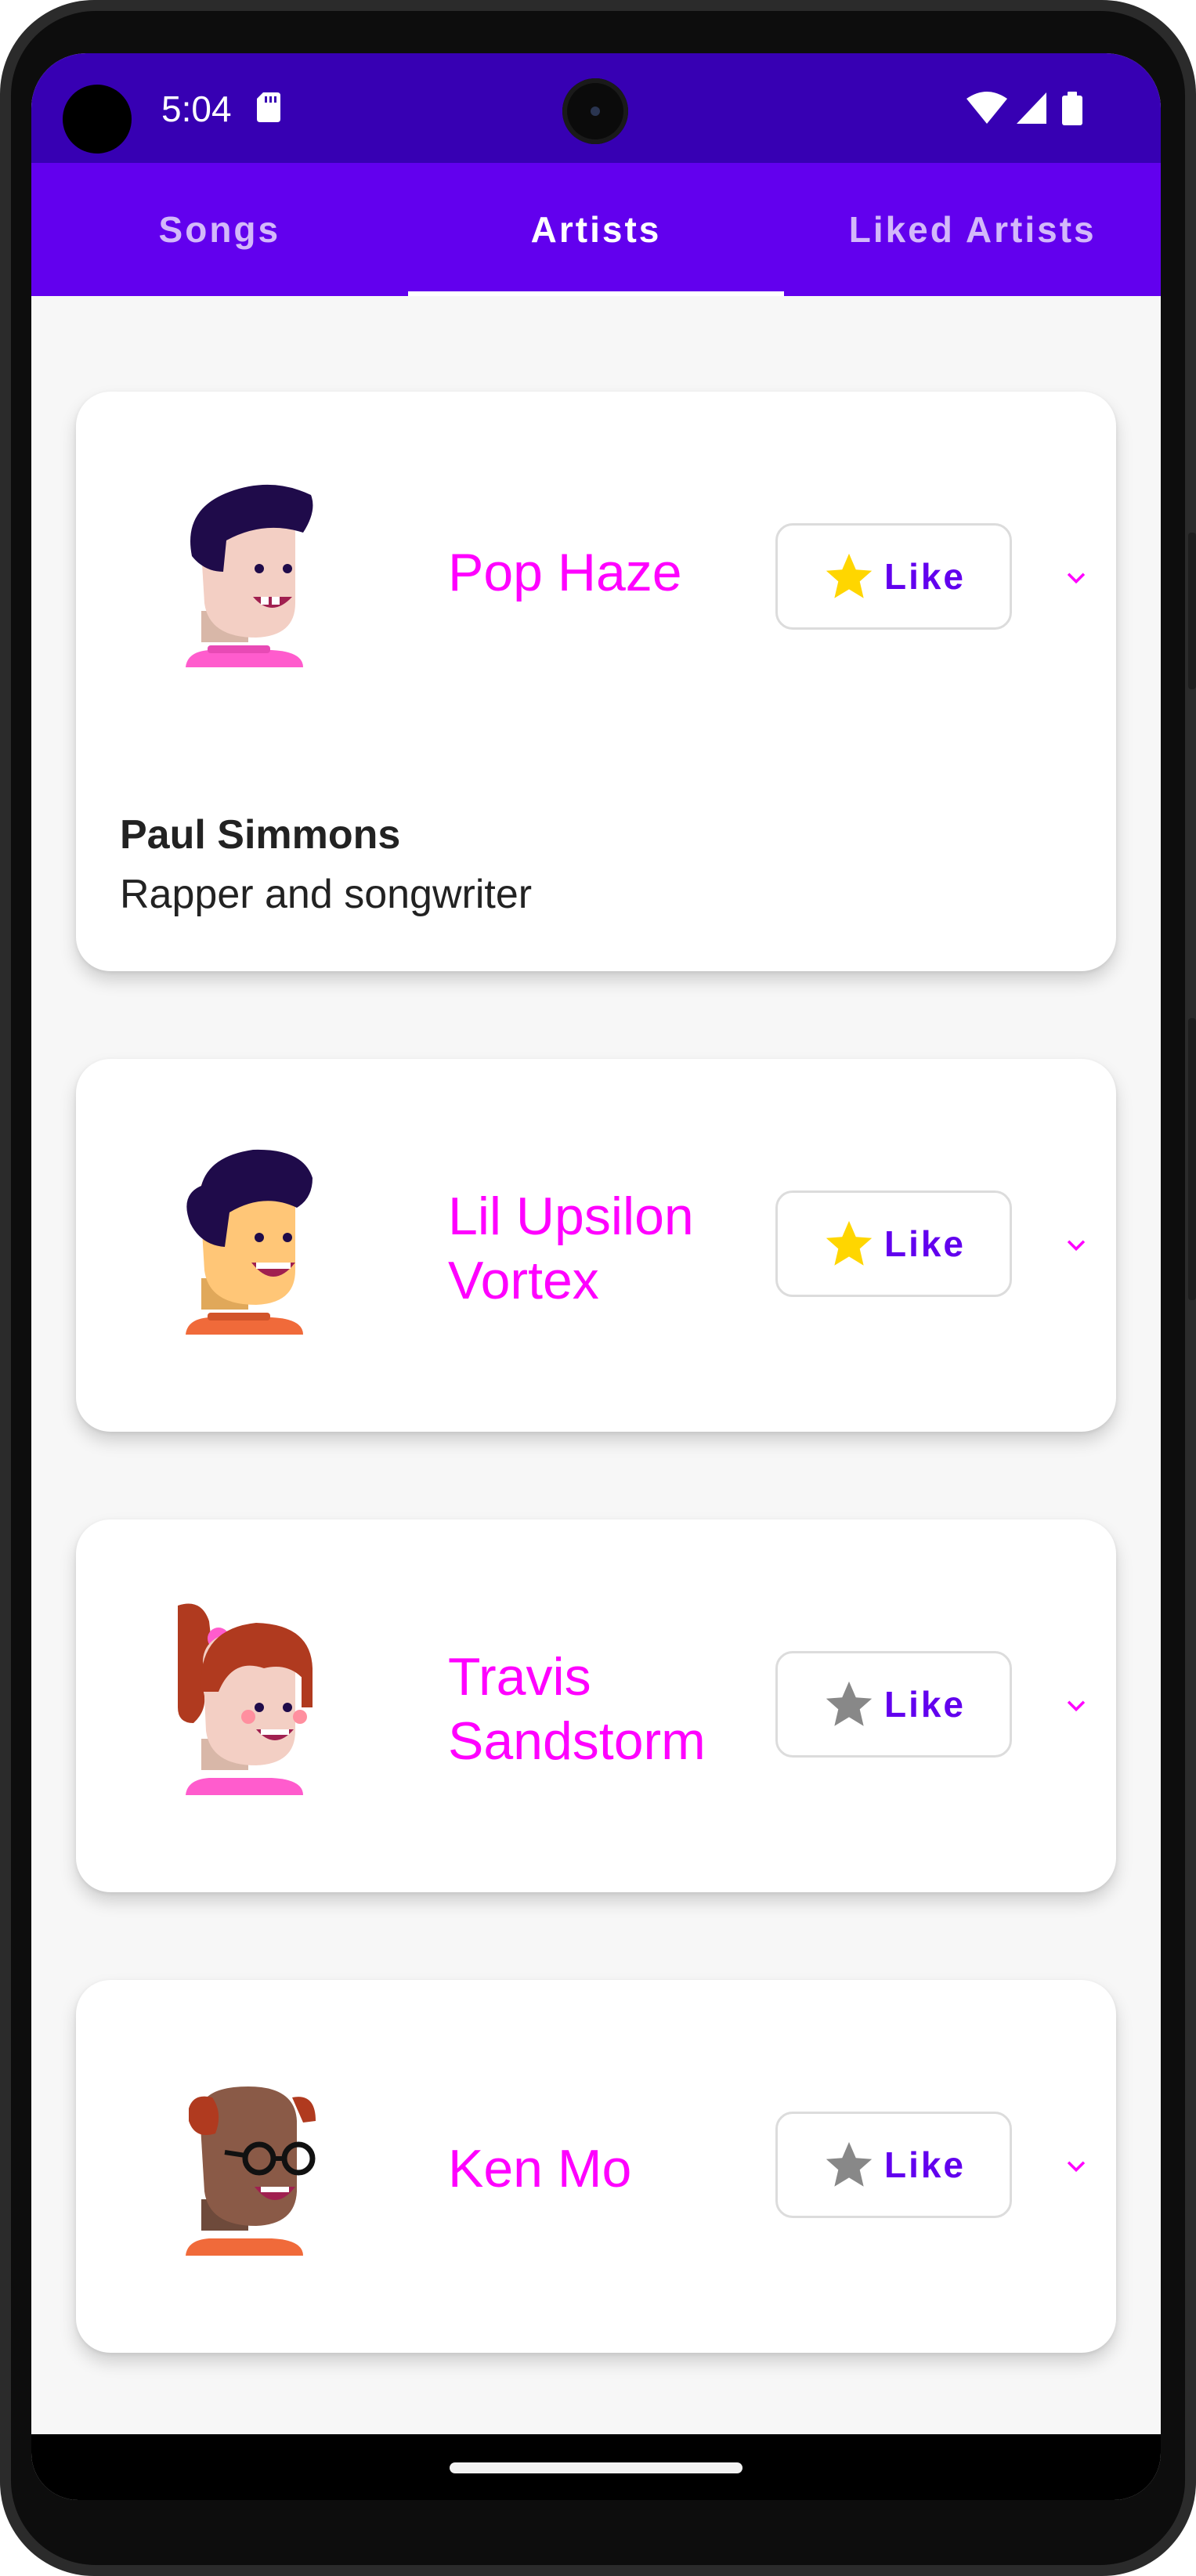 This screenshot has width=1196, height=2576. What do you see at coordinates (1031, 108) in the screenshot?
I see `signal-icon` at bounding box center [1031, 108].